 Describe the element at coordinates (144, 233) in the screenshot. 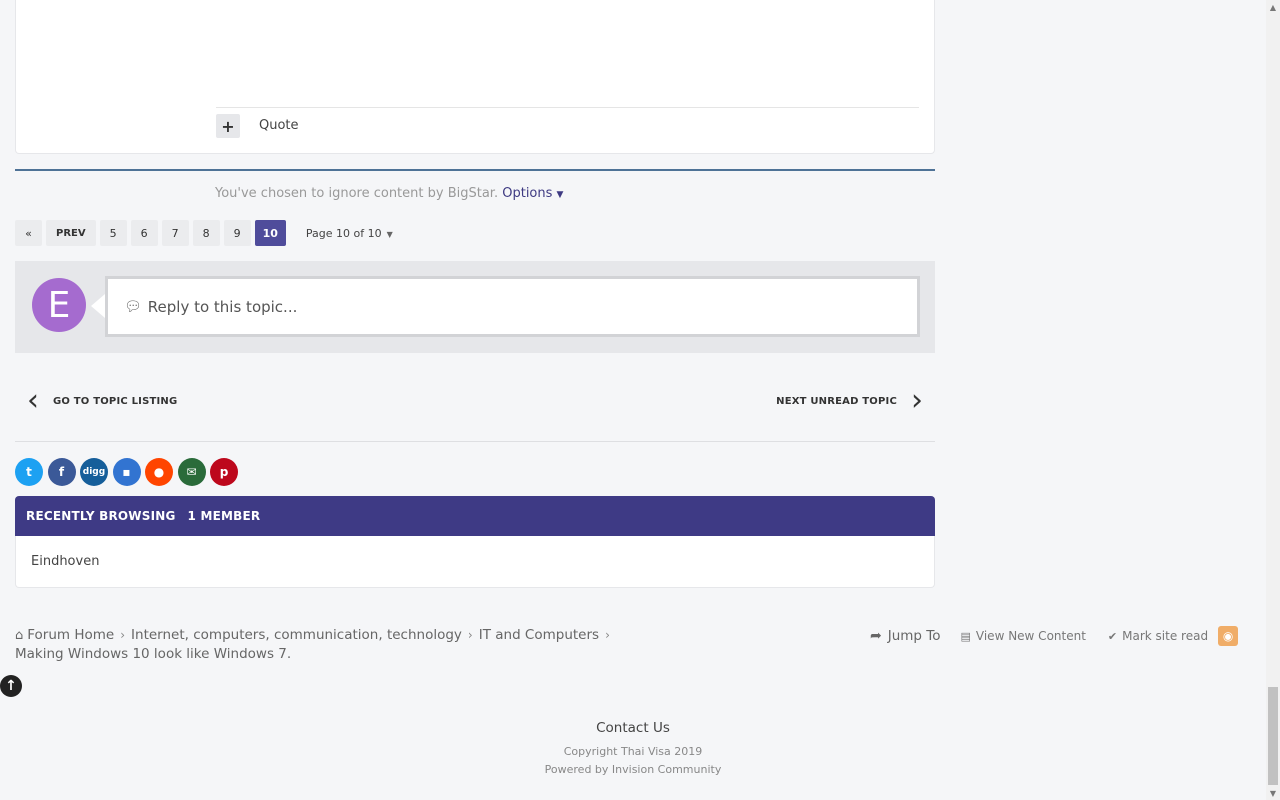

I see `page-6-button: 6` at that location.